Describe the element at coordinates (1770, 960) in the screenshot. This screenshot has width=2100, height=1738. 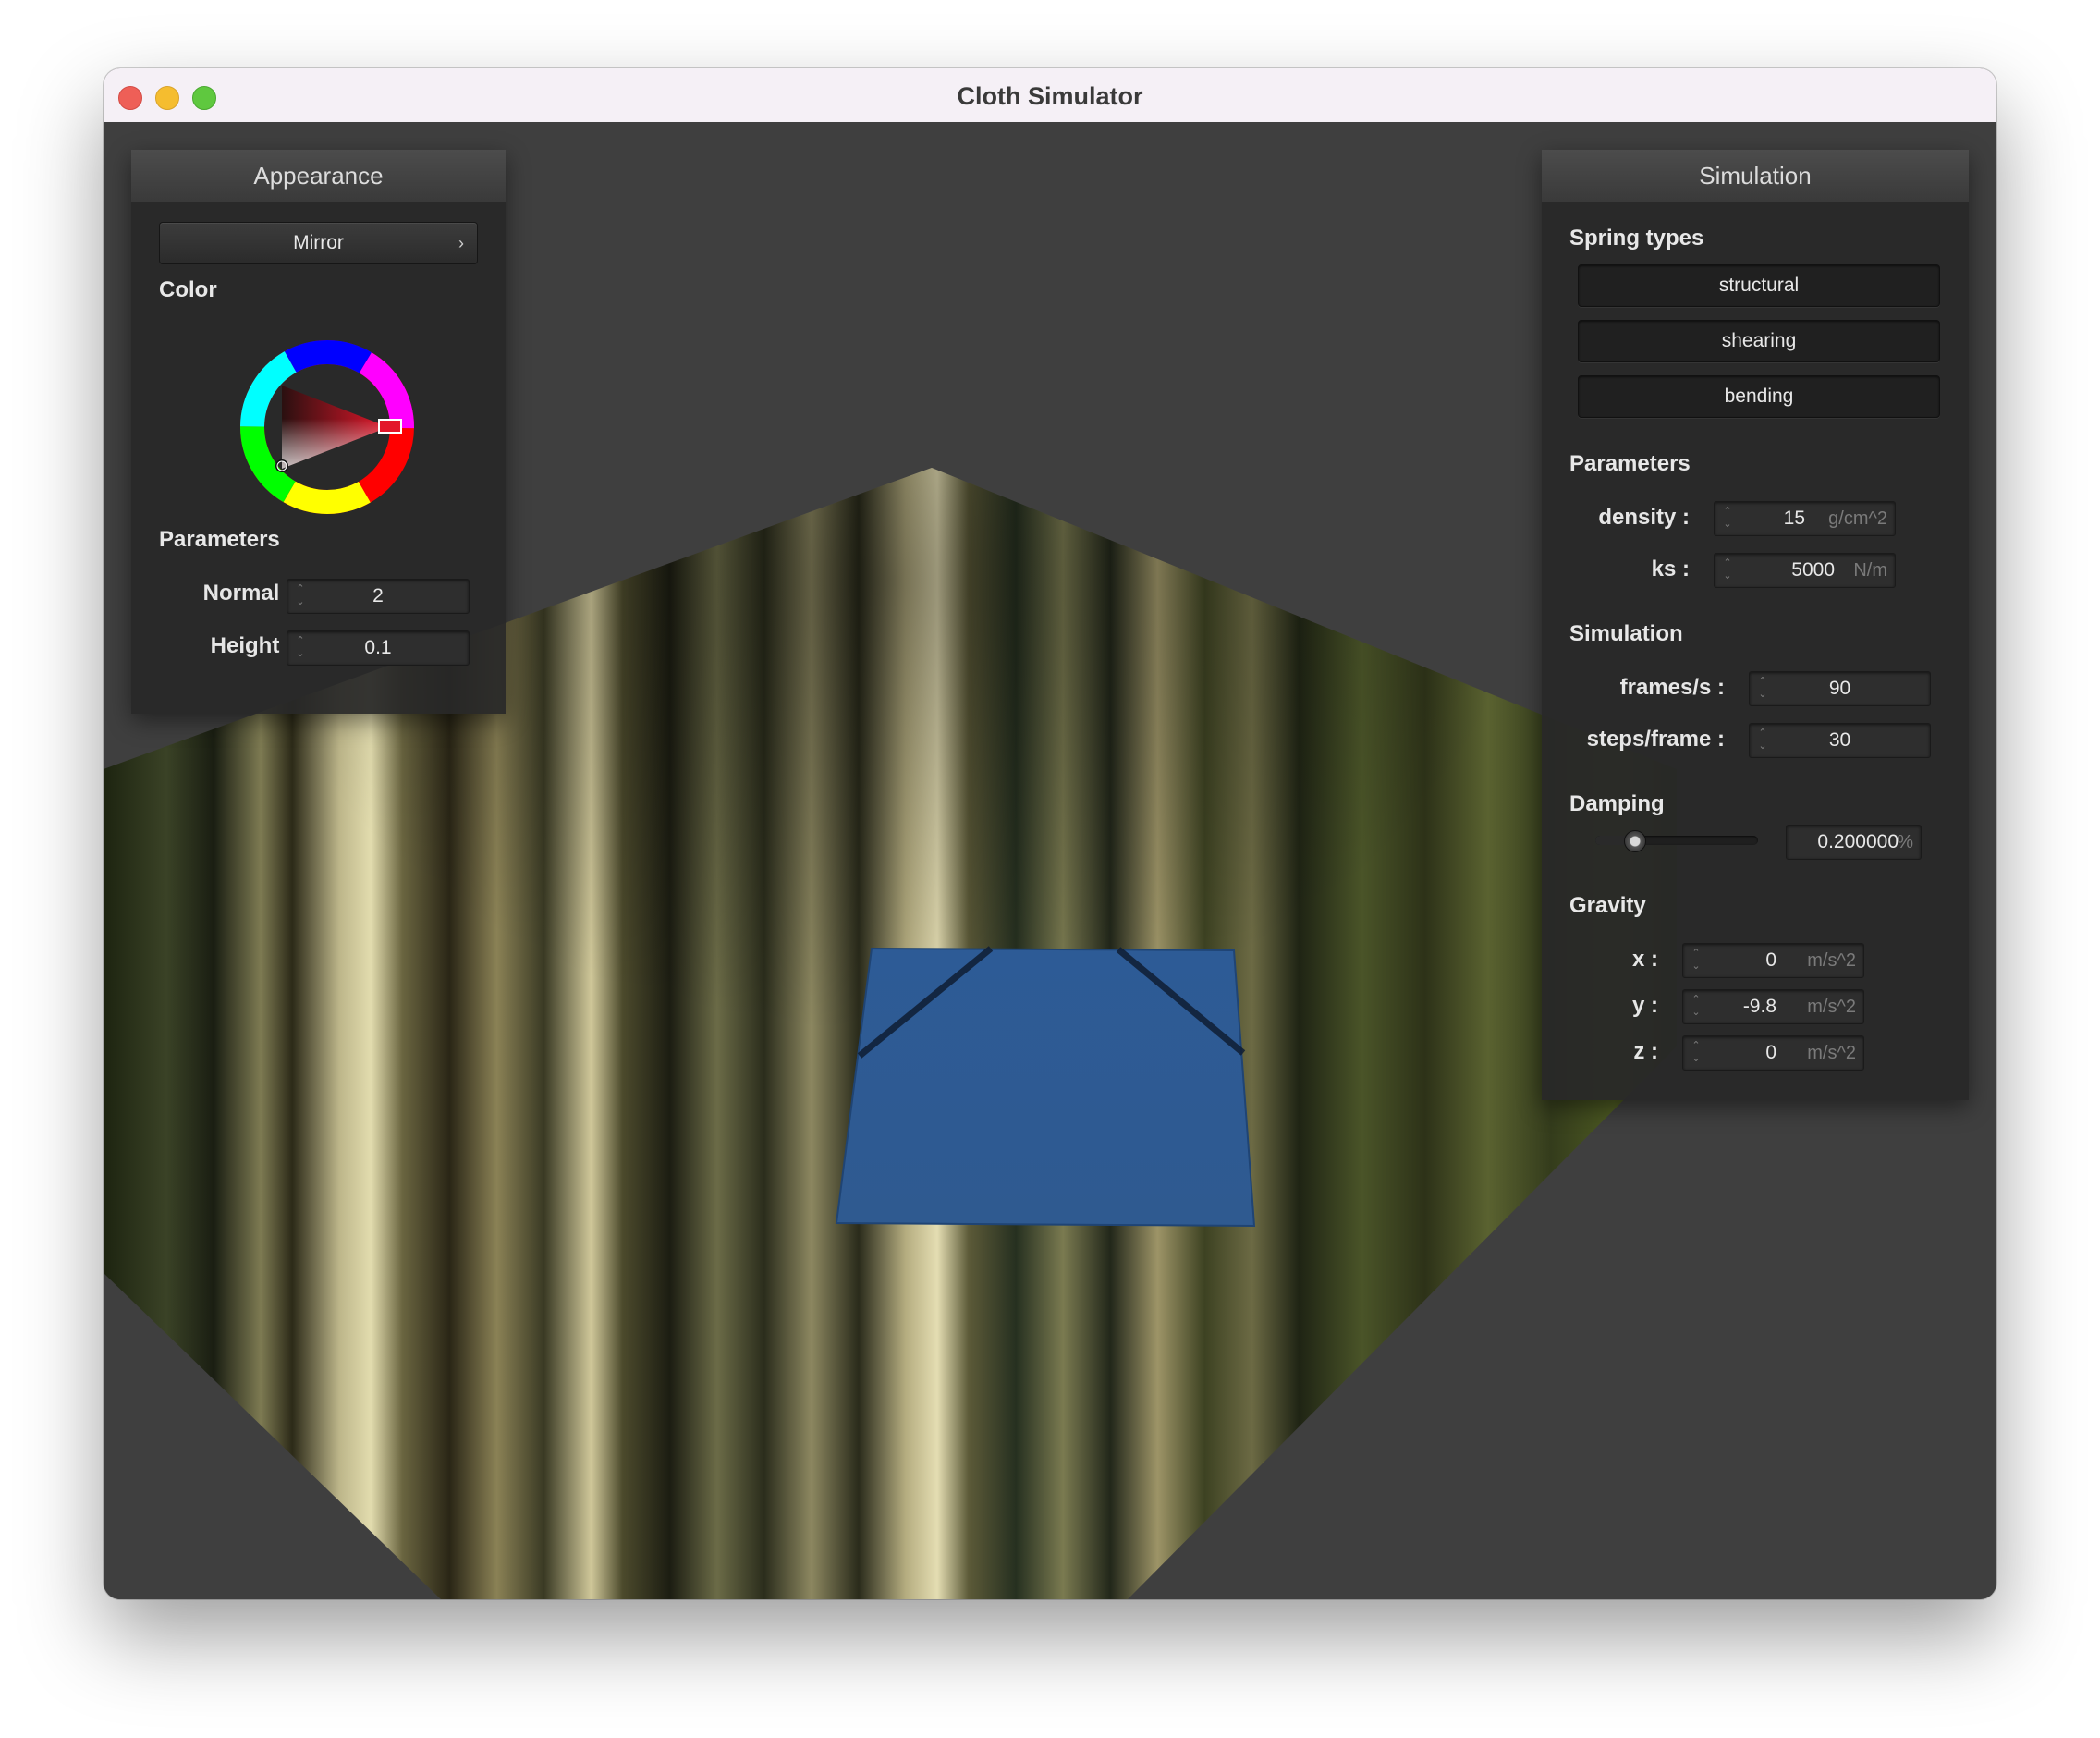
I see `gravity-x-value: 0` at that location.